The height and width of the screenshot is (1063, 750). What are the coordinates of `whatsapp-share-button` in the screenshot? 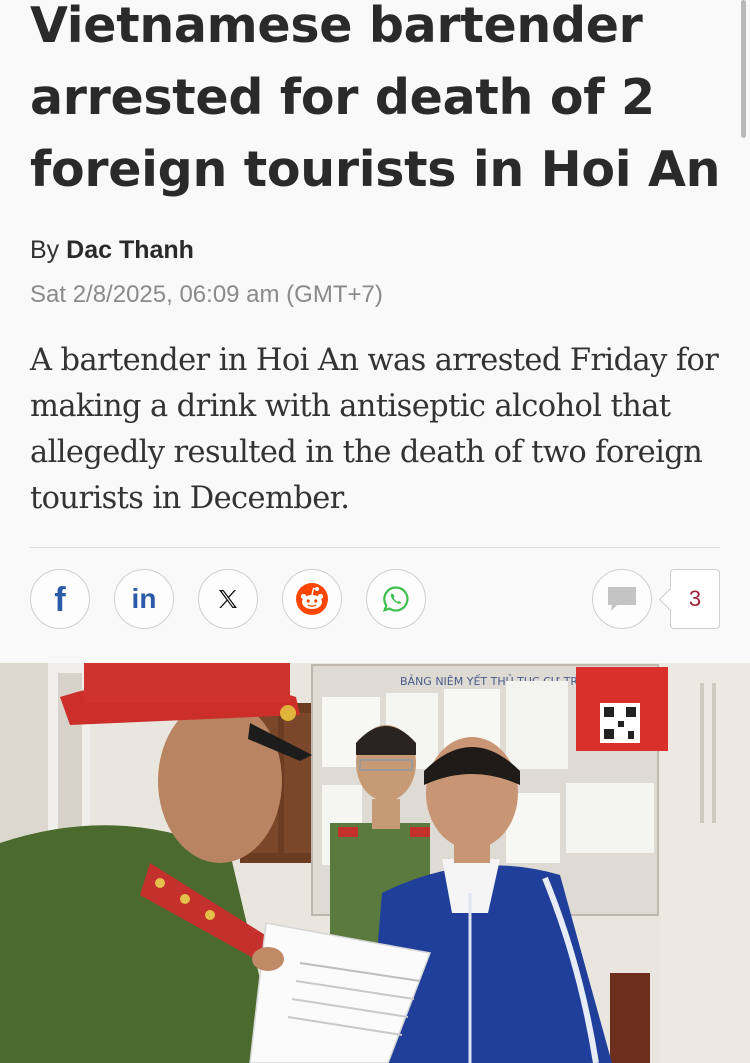 It's located at (396, 599).